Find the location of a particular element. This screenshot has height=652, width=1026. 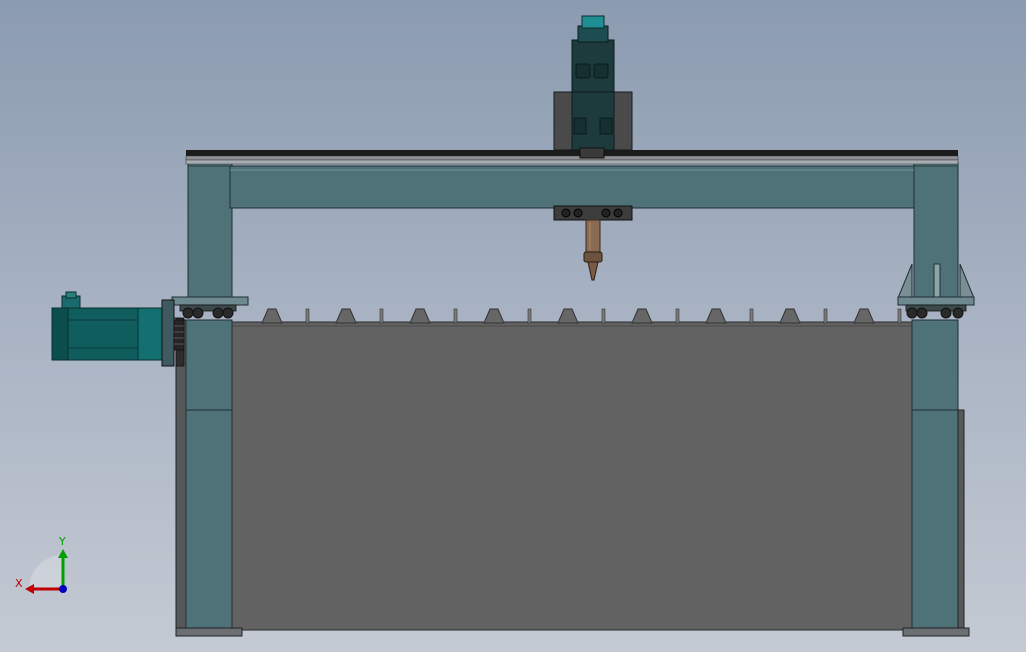

coordinate-triad: Y X is located at coordinates (41, 564).